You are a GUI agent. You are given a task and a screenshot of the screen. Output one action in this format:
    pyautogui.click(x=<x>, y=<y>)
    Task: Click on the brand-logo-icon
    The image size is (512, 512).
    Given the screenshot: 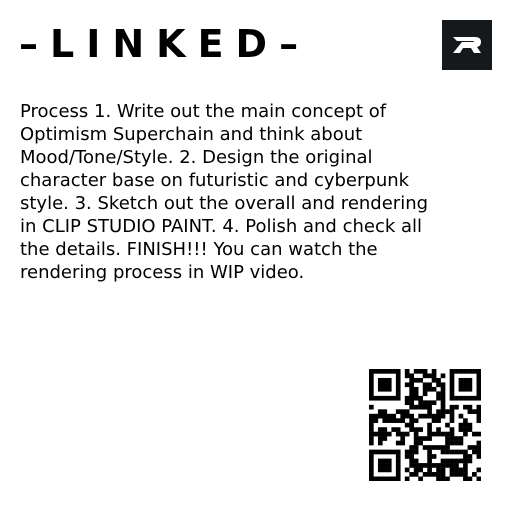 What is the action you would take?
    pyautogui.click(x=467, y=45)
    